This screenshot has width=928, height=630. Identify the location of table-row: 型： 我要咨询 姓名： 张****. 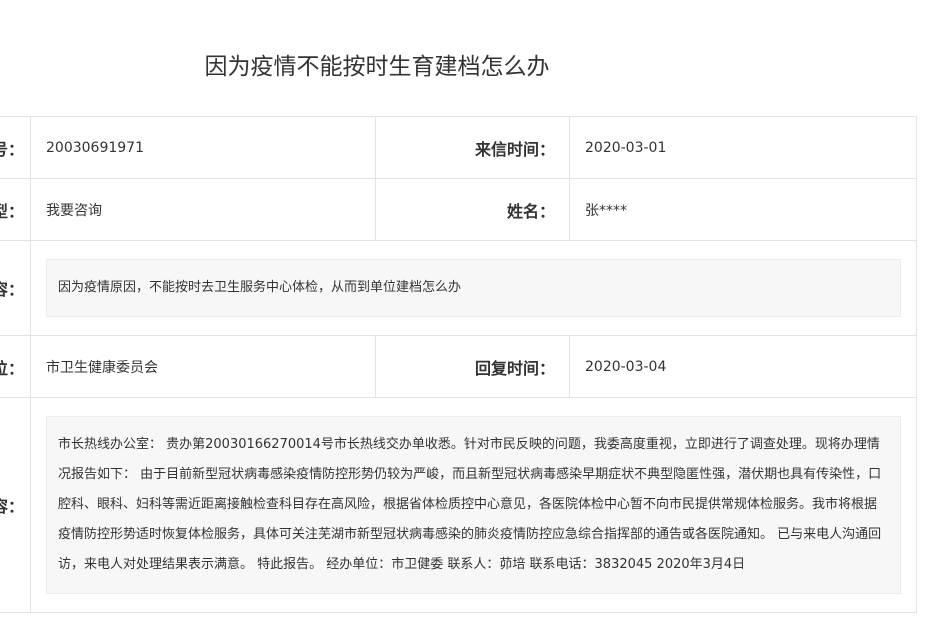
(458, 210).